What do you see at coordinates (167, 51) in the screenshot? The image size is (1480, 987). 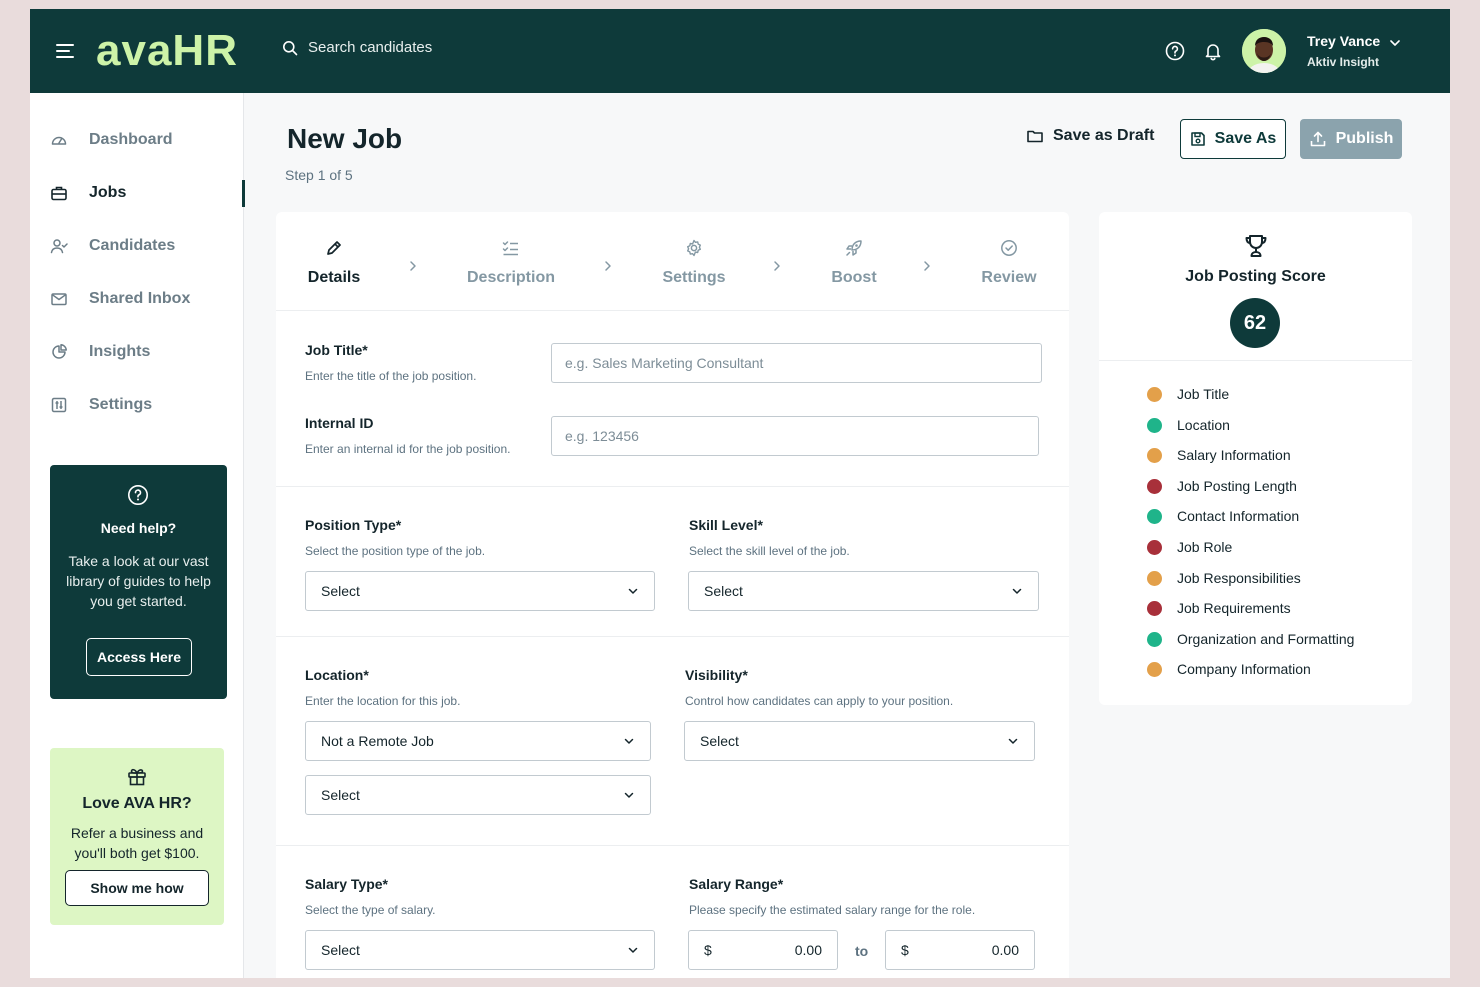 I see `app-logo: avaHR` at bounding box center [167, 51].